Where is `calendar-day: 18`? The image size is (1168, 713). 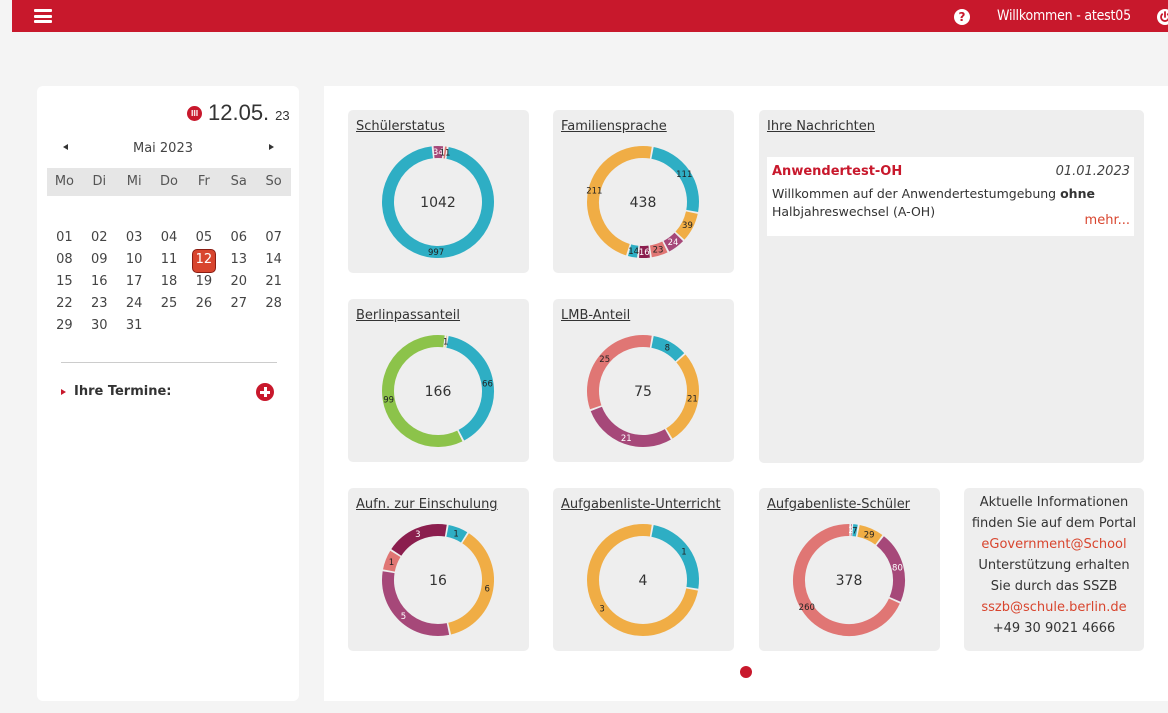 calendar-day: 18 is located at coordinates (169, 282).